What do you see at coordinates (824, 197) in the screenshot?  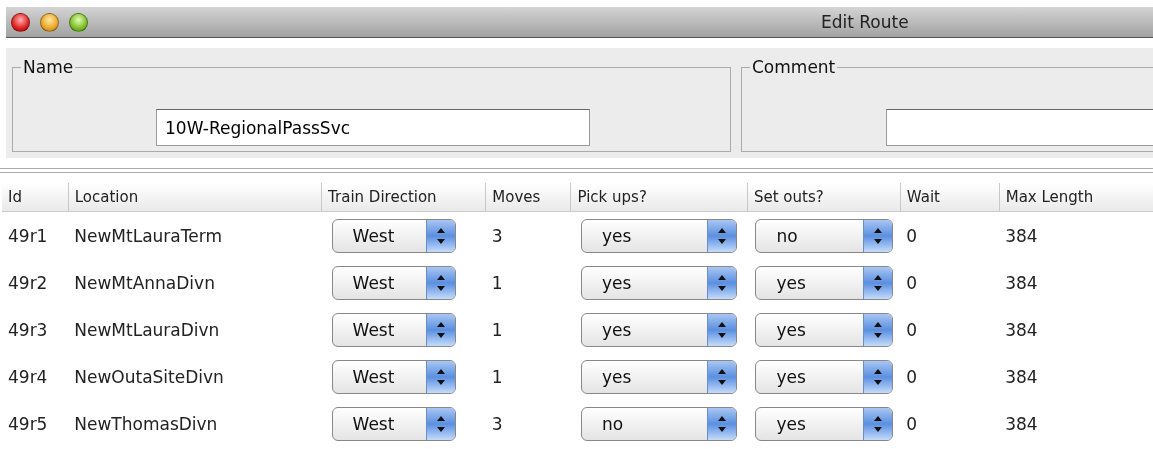 I see `column-header: Set outs?` at bounding box center [824, 197].